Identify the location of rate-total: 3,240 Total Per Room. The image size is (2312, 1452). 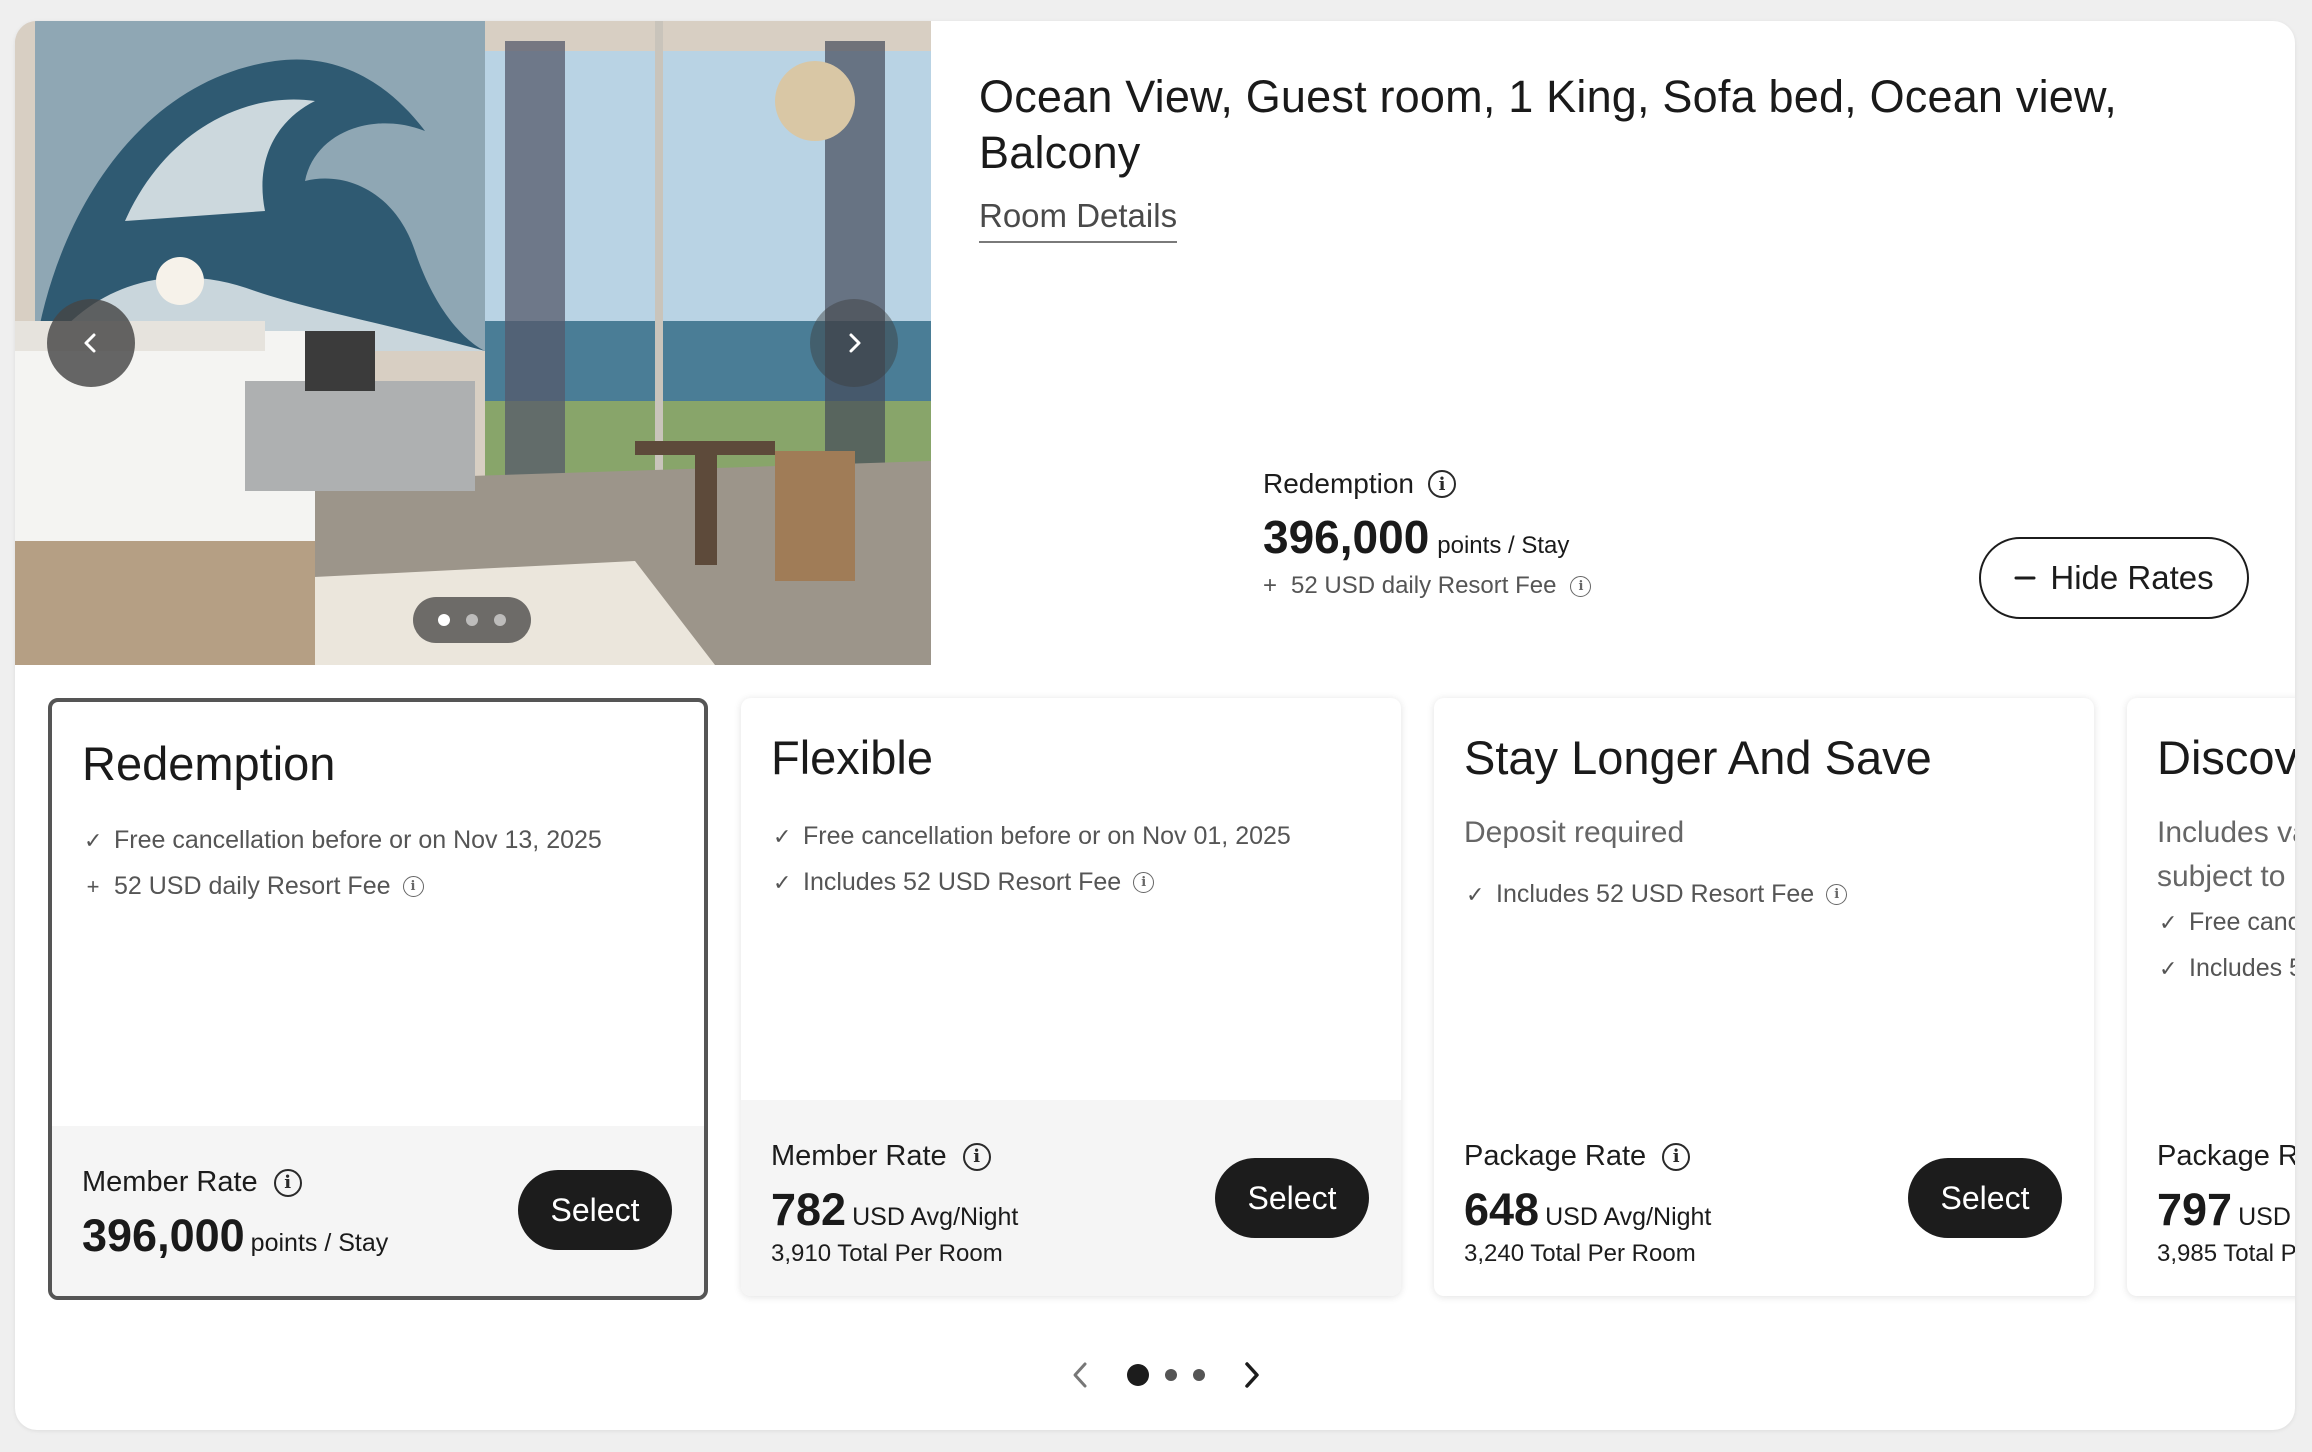
(1580, 1253).